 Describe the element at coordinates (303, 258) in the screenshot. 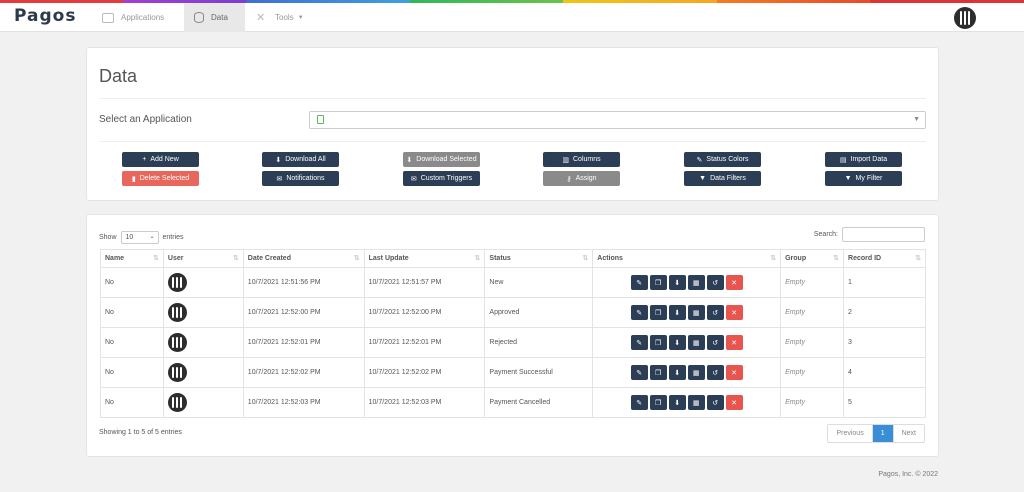

I see `column-header-date-created: Date Created ⇅` at that location.